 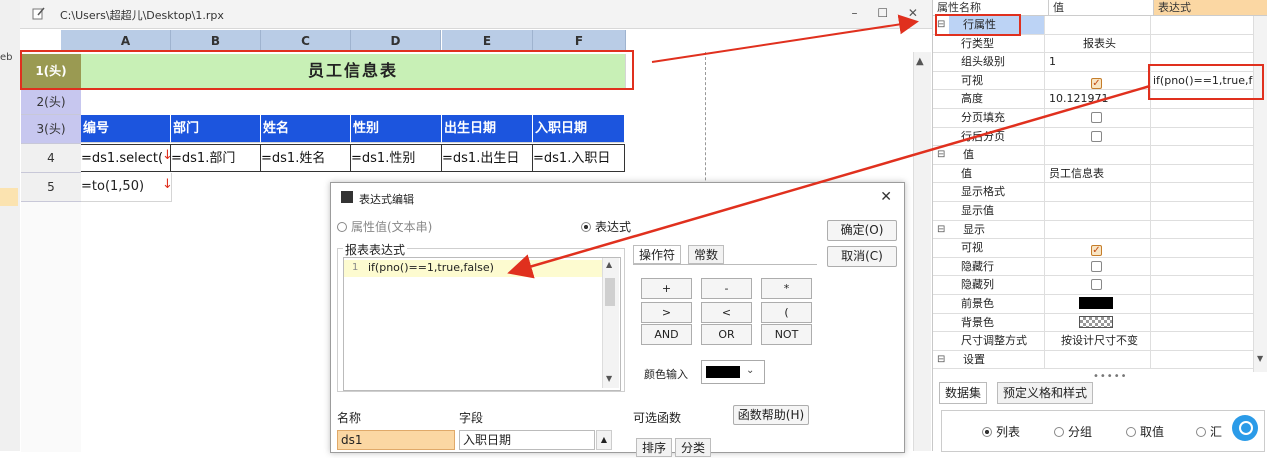 What do you see at coordinates (785, 38) in the screenshot?
I see `arrow-to-row-properties` at bounding box center [785, 38].